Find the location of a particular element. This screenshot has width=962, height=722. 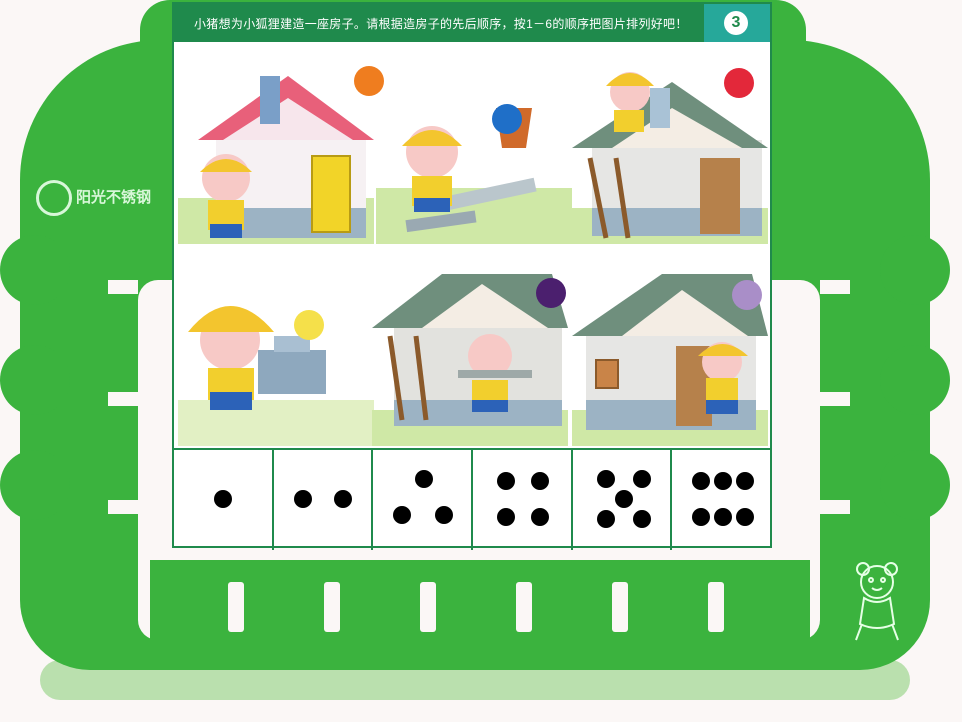

dice-answer-row is located at coordinates (472, 499).